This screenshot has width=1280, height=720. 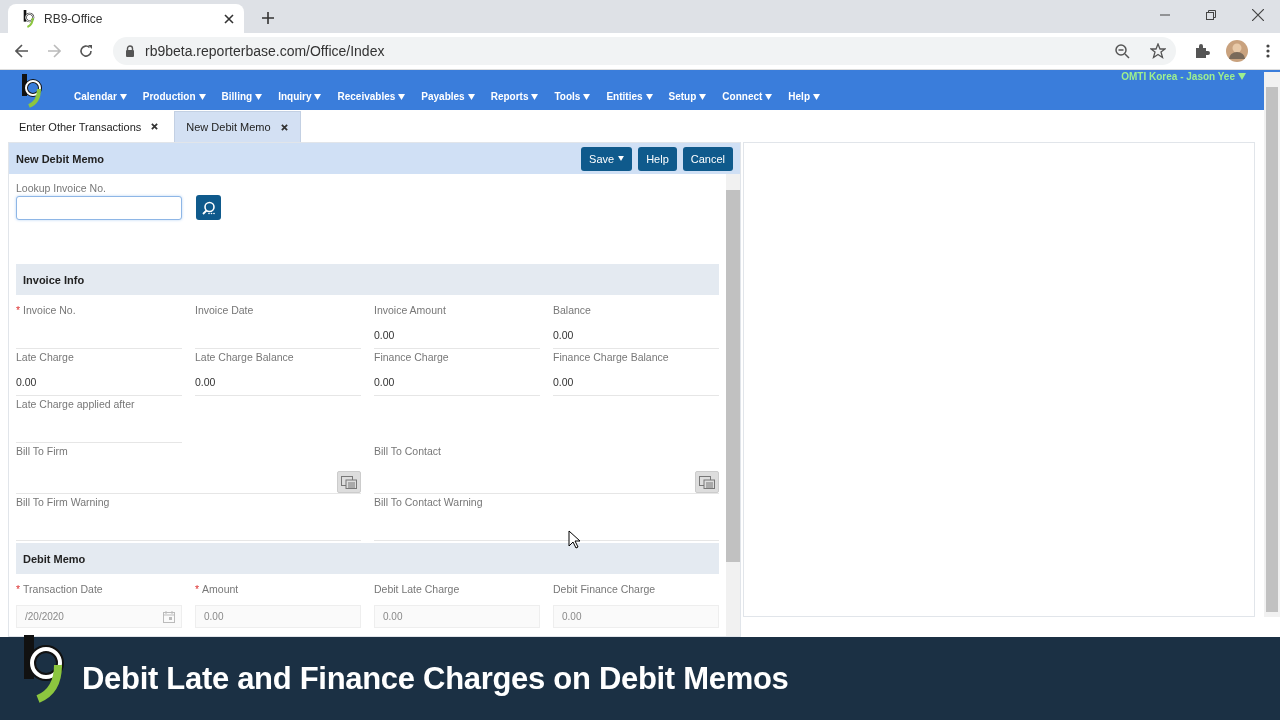 What do you see at coordinates (448, 96) in the screenshot?
I see `menu-item: Payables` at bounding box center [448, 96].